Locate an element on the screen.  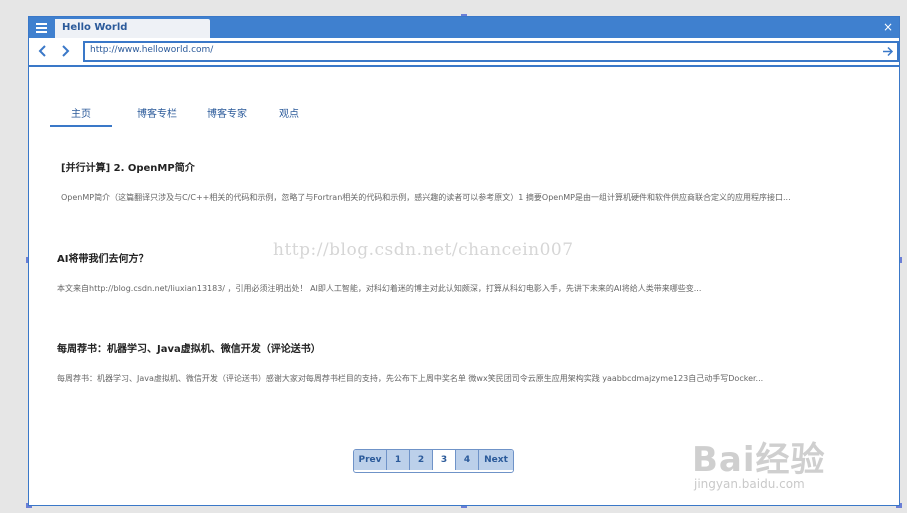
browser-tab: Hello World is located at coordinates (132, 28).